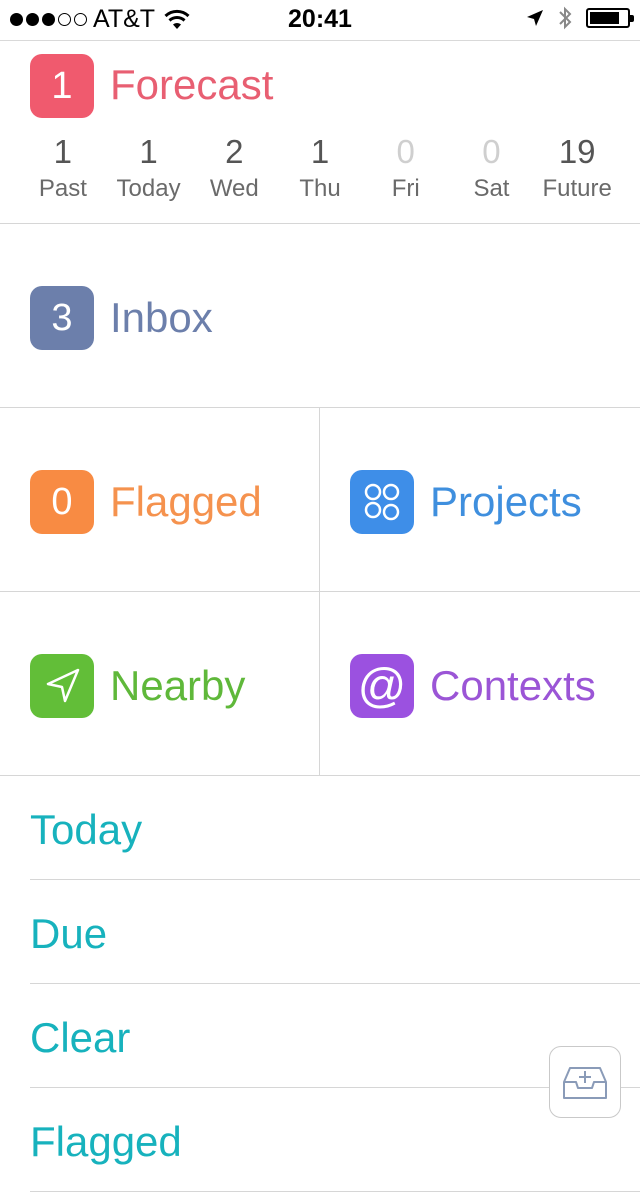 The width and height of the screenshot is (640, 1196). I want to click on forecast-day-future: 19 Future, so click(577, 166).